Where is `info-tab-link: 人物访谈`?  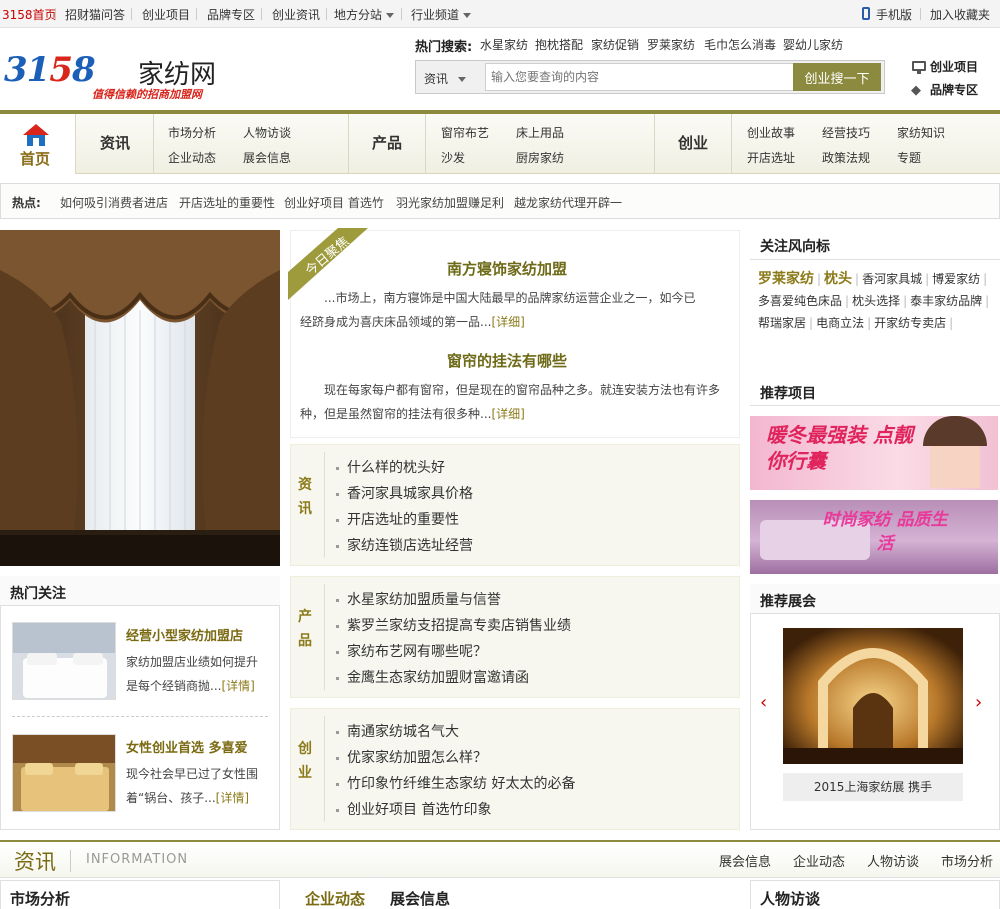
info-tab-link: 人物访谈 is located at coordinates (893, 860).